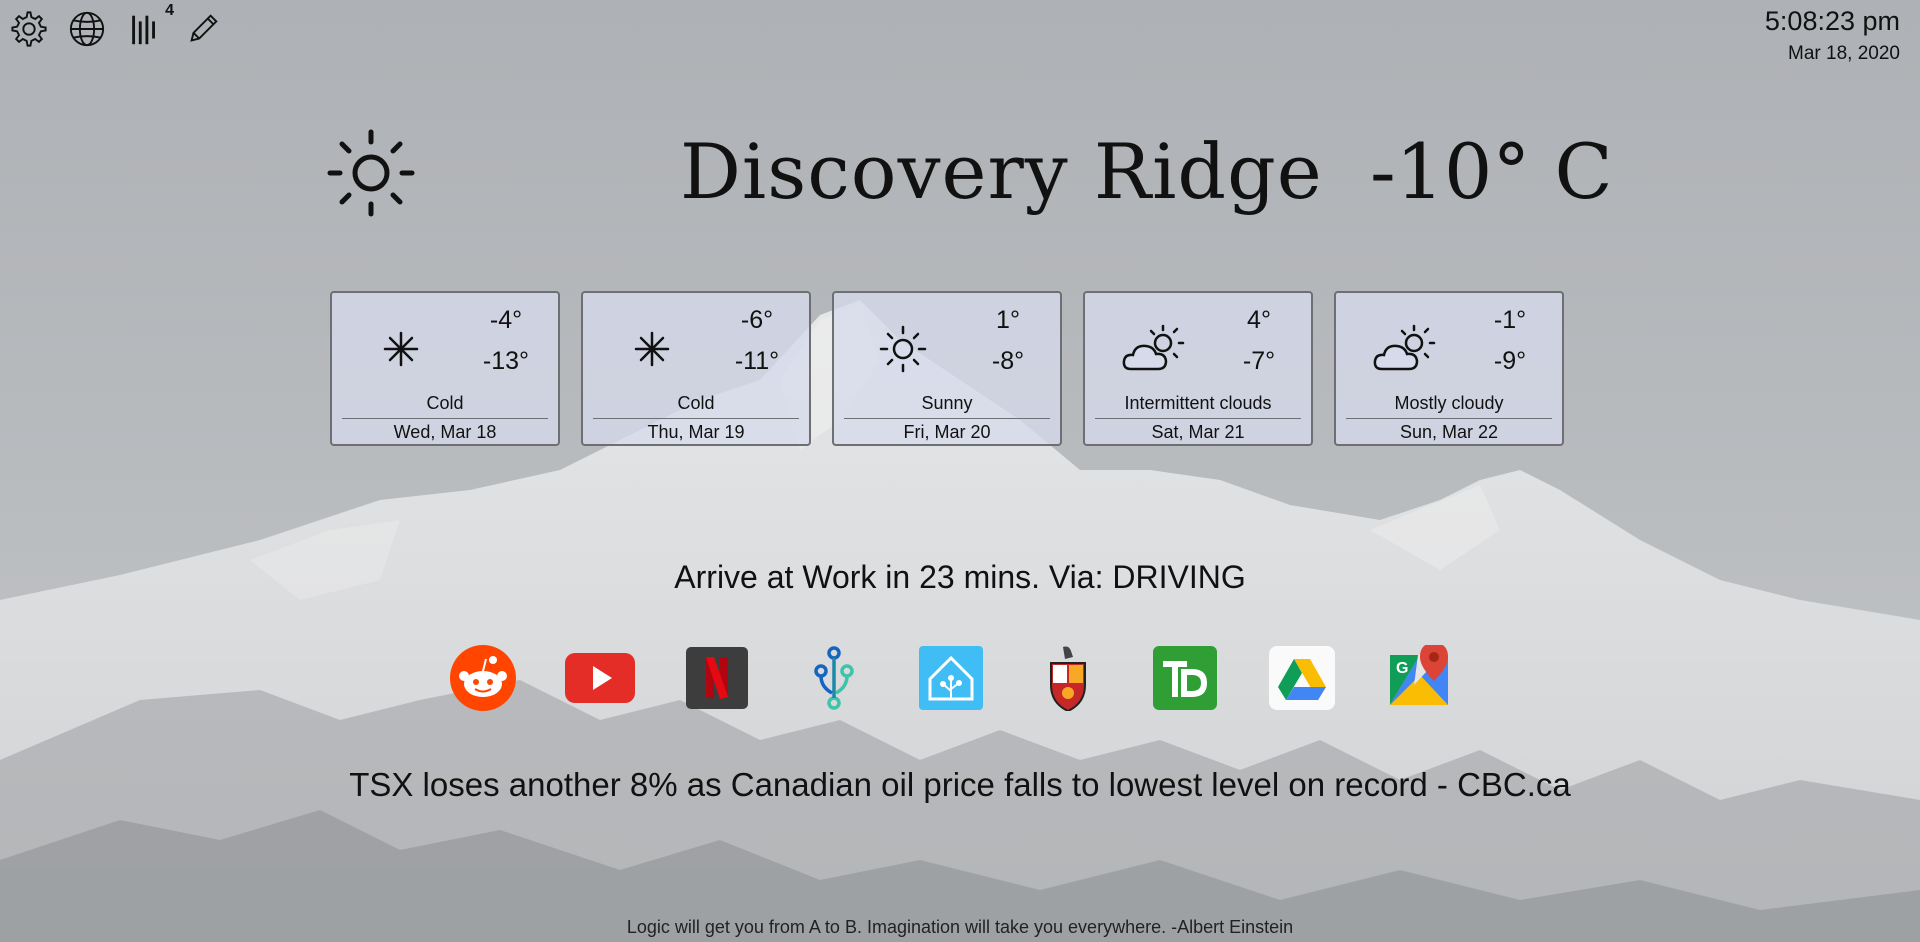 The width and height of the screenshot is (1920, 942). I want to click on bars-icon: 4, so click(150, 25).